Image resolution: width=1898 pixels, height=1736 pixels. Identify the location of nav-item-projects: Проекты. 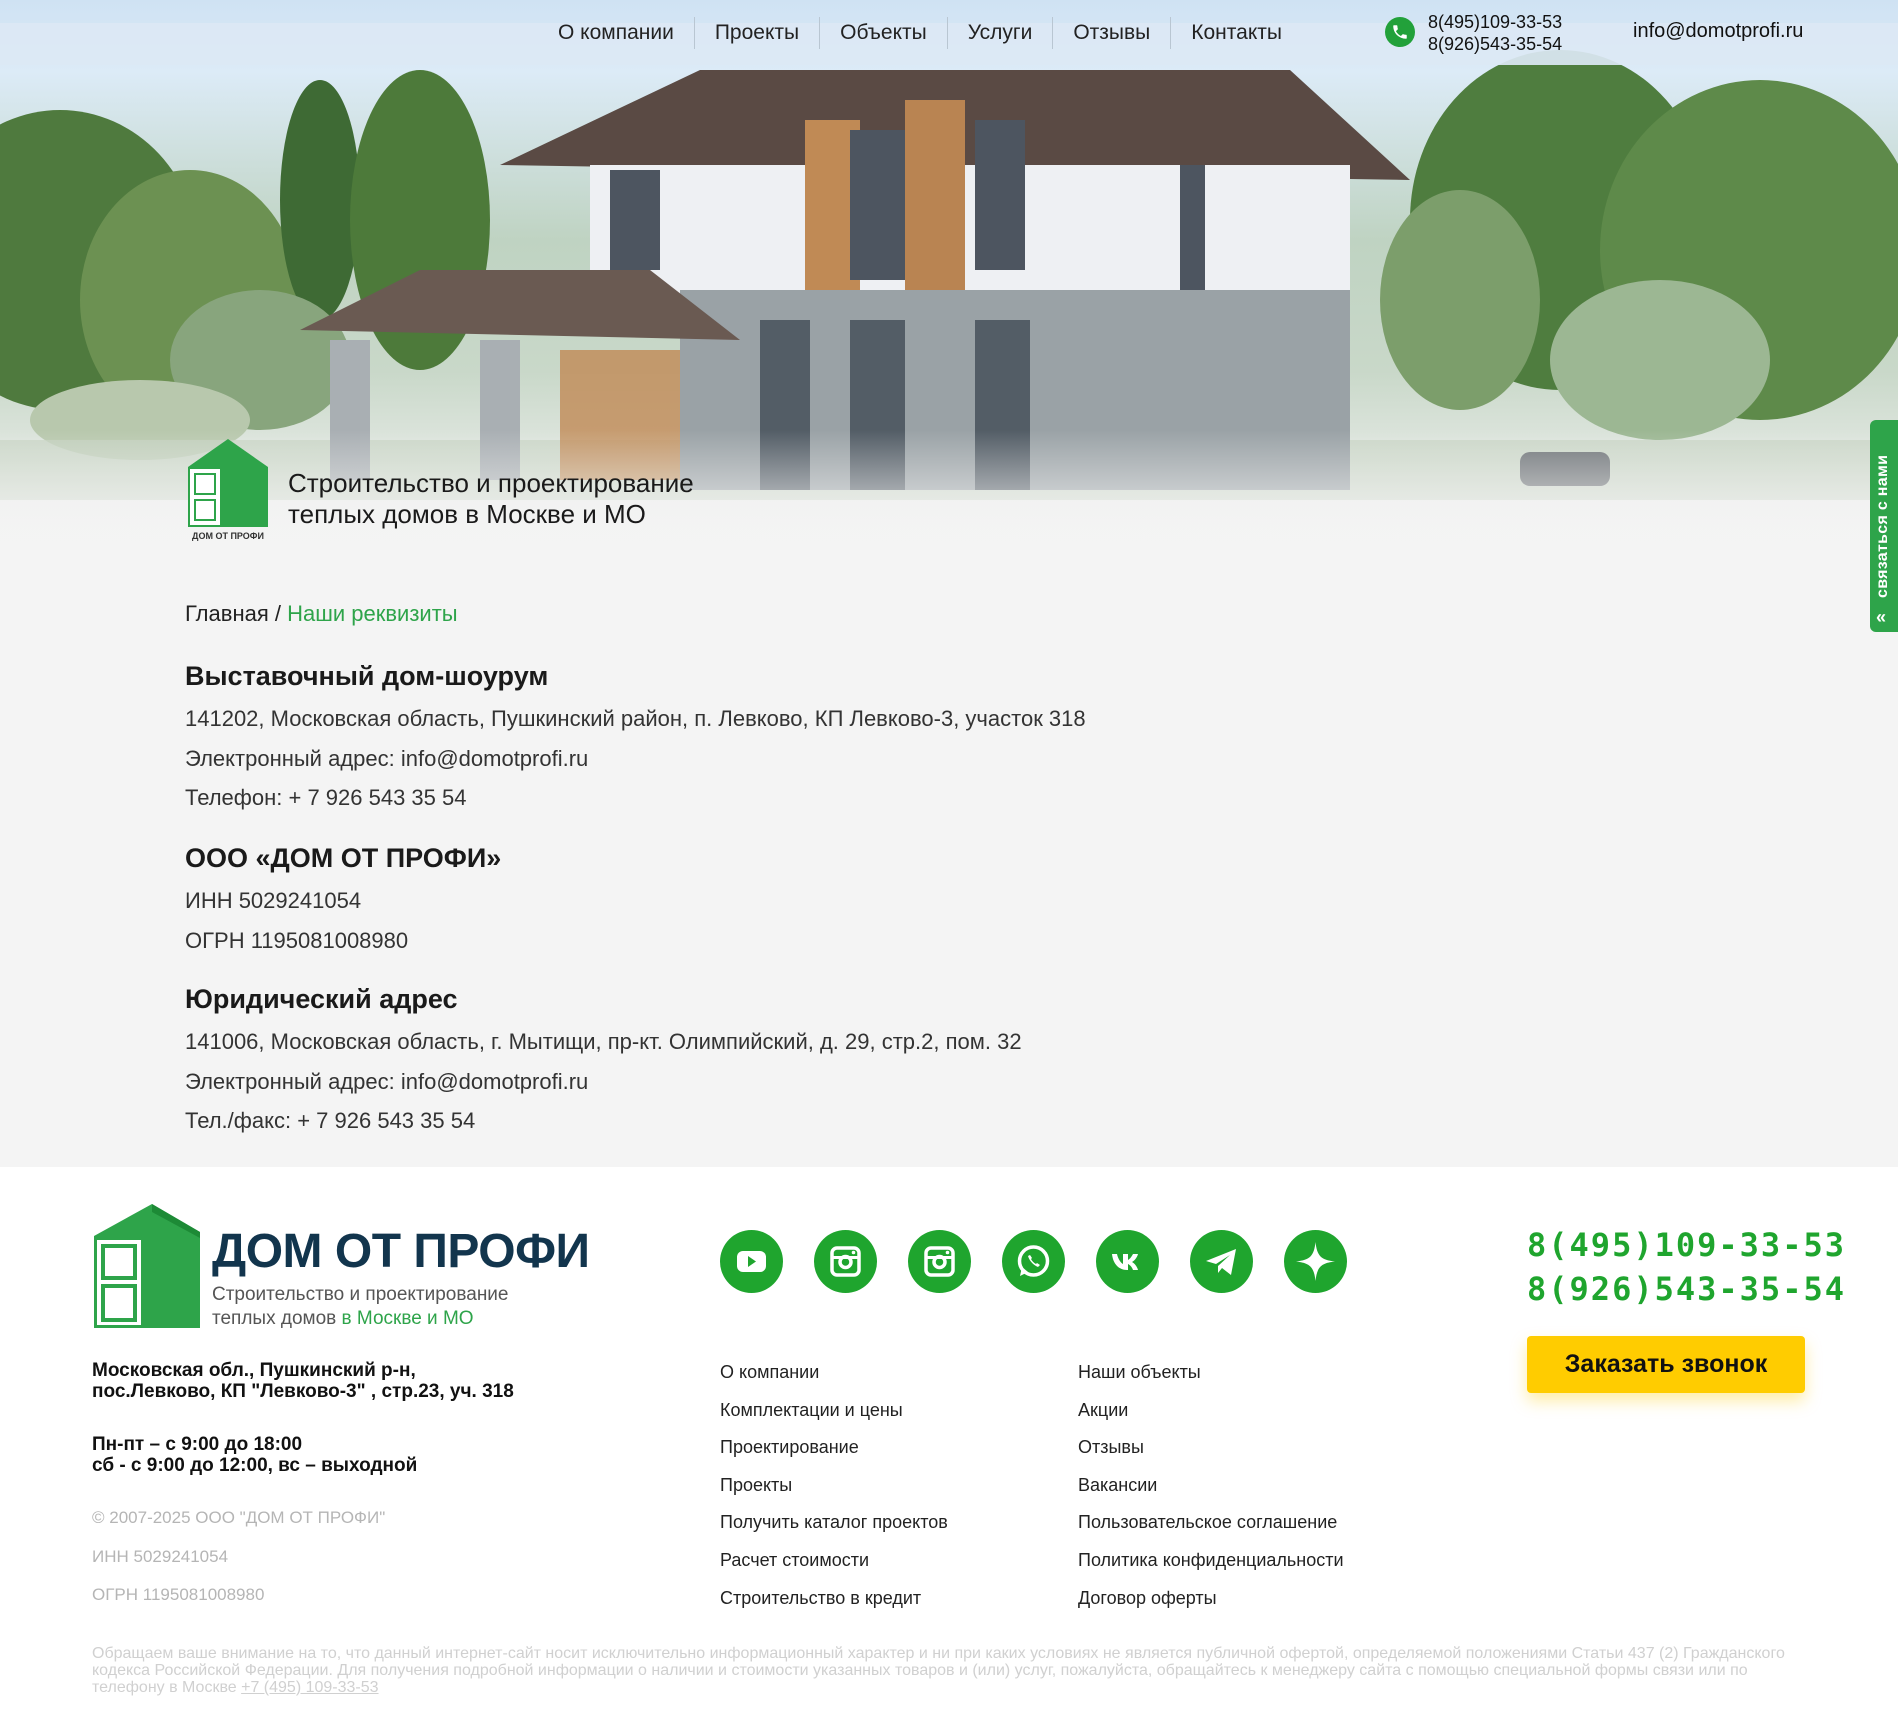
(758, 33).